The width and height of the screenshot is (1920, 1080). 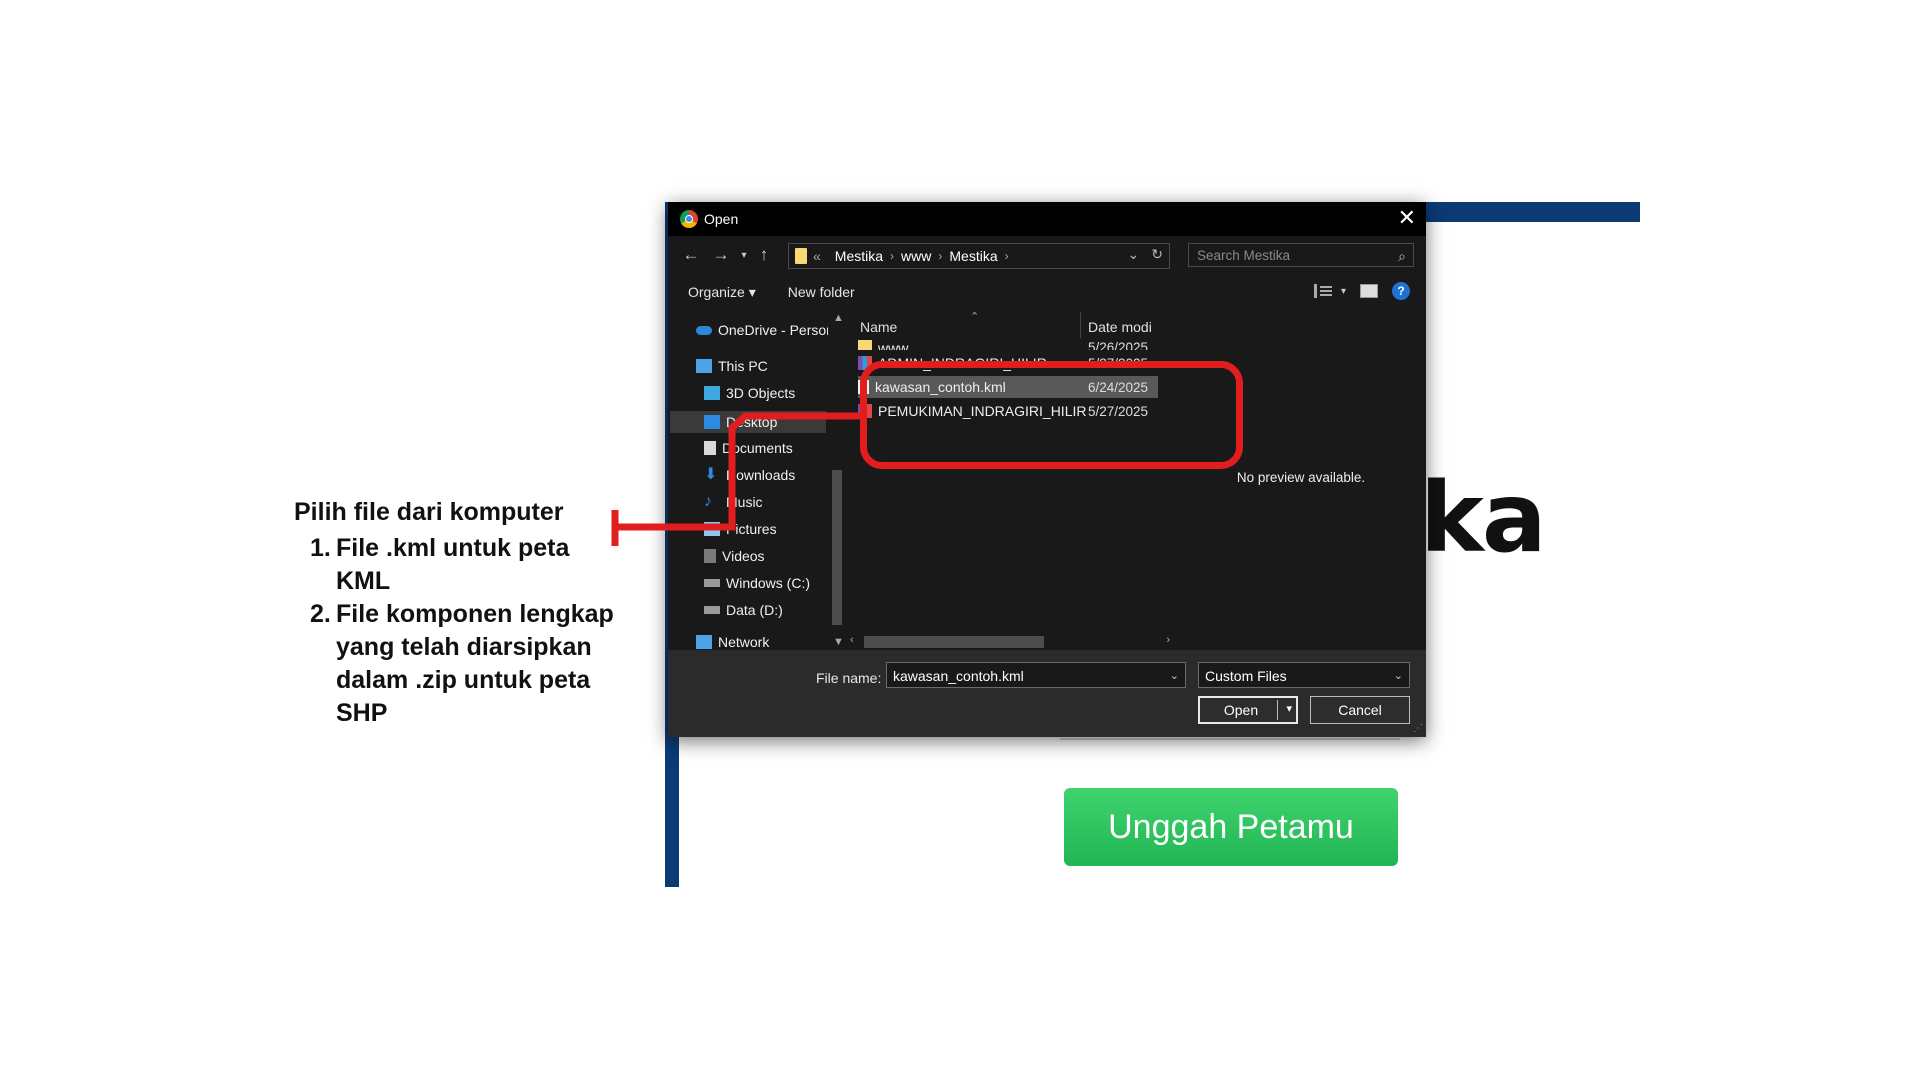 I want to click on annotation-connector, so click(x=735, y=479).